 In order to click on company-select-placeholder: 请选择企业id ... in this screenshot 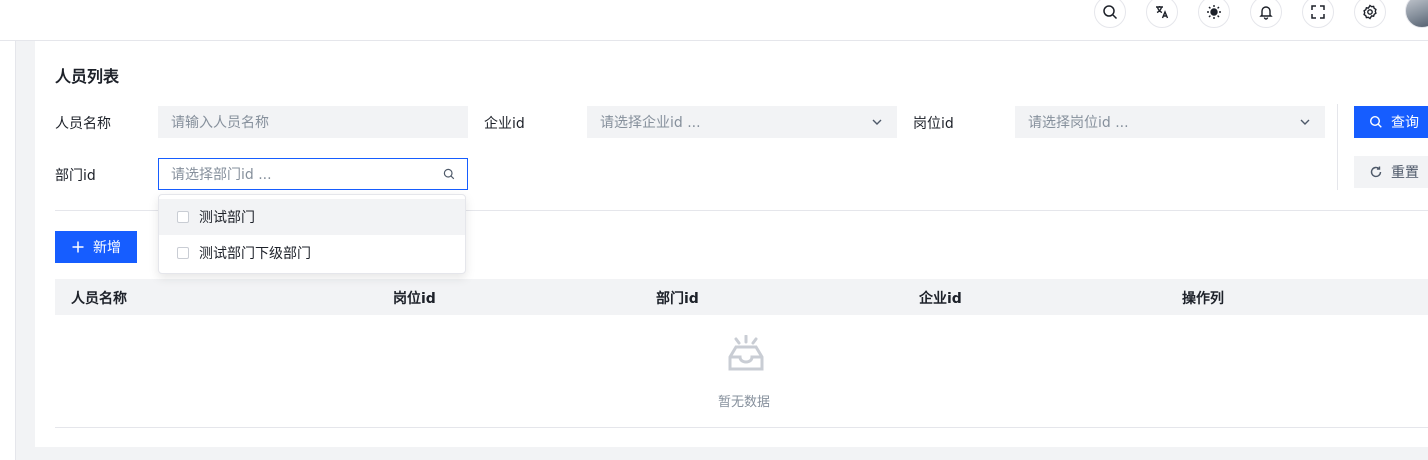, I will do `click(650, 123)`.